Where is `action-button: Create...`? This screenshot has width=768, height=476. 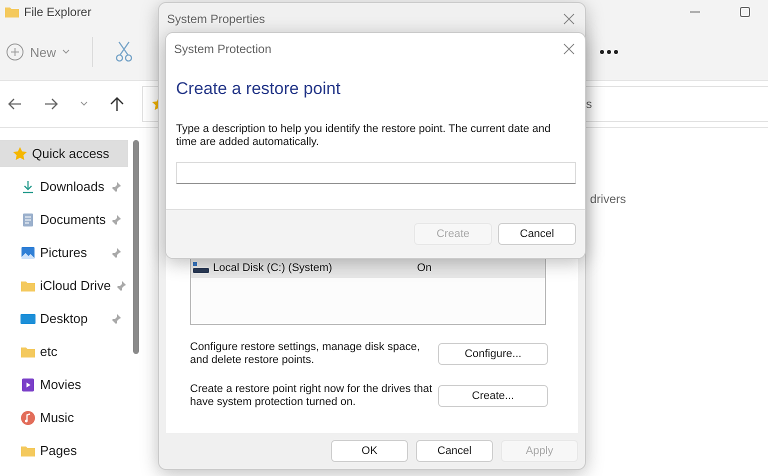
action-button: Create... is located at coordinates (493, 396).